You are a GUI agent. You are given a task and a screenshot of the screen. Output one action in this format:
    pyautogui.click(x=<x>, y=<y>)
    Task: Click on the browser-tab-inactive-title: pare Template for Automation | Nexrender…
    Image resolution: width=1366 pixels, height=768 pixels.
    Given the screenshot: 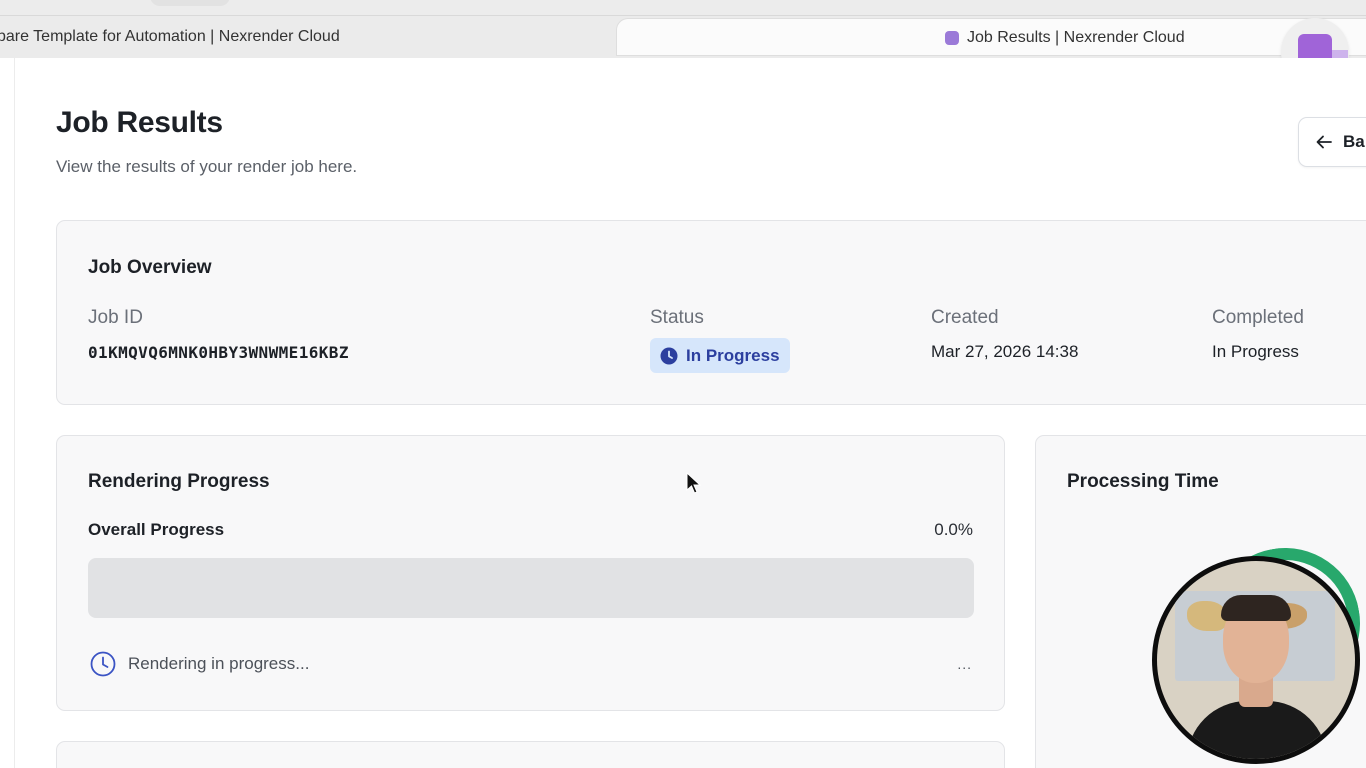 What is the action you would take?
    pyautogui.click(x=170, y=36)
    